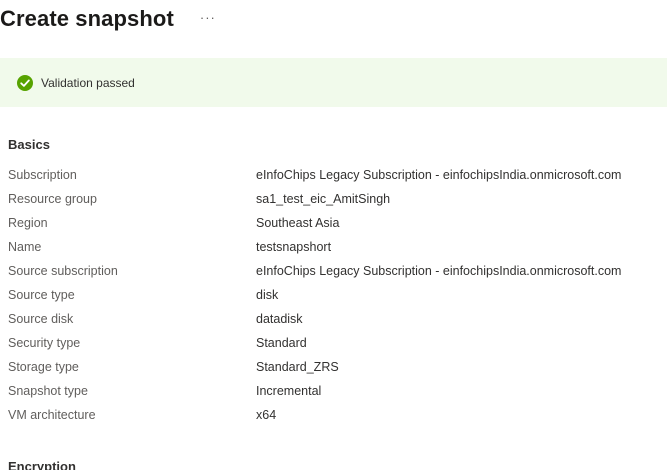  What do you see at coordinates (44, 343) in the screenshot?
I see `detail-label: Security type` at bounding box center [44, 343].